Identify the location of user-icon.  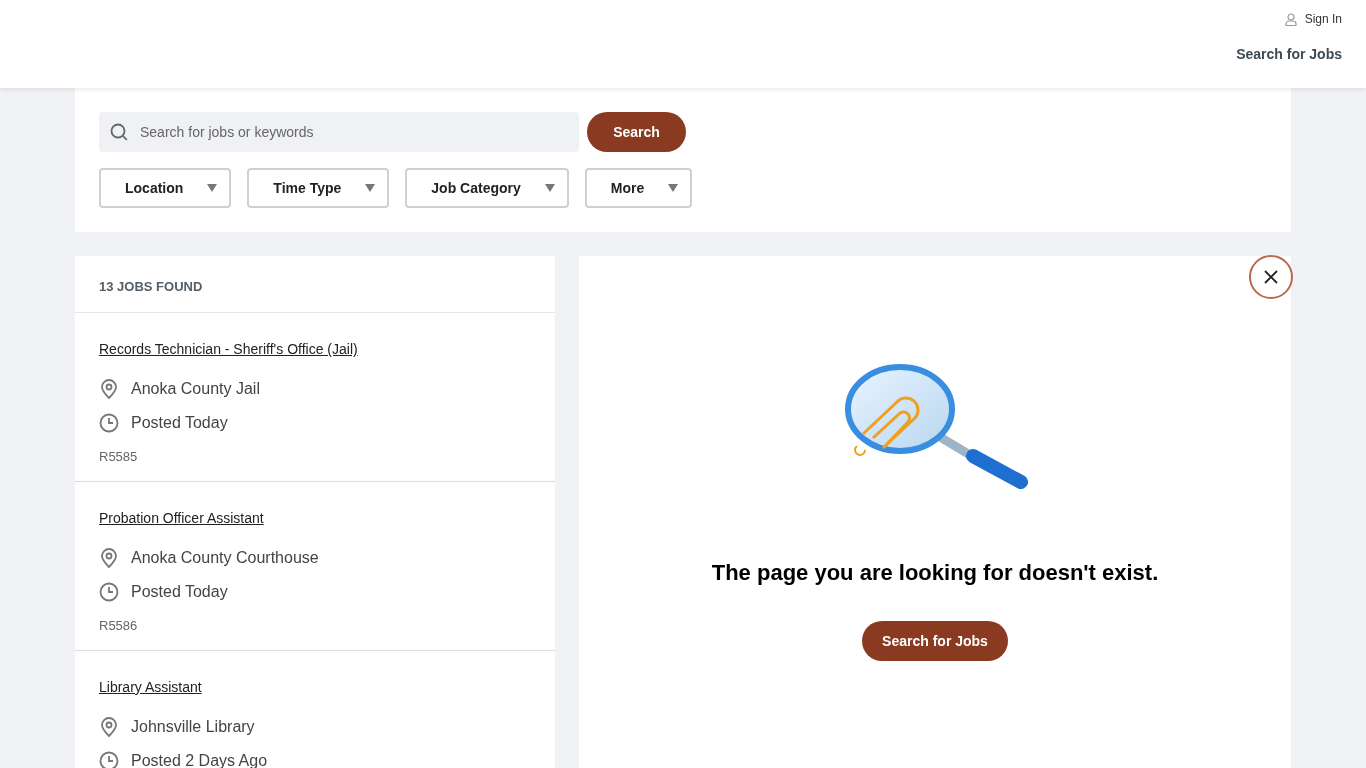
(1290, 19).